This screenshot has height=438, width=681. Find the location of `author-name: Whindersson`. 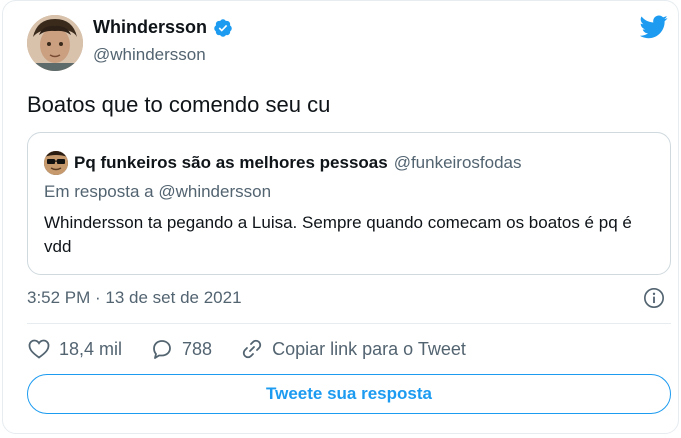

author-name: Whindersson is located at coordinates (150, 27).